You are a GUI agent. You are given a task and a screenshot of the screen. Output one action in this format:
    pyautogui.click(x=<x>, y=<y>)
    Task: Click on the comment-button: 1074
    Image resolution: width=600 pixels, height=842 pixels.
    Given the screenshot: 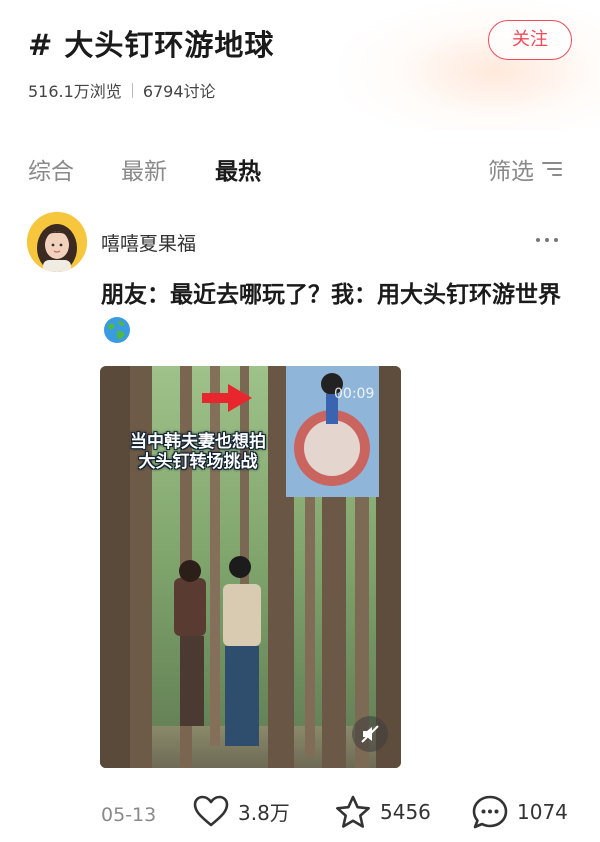 What is the action you would take?
    pyautogui.click(x=519, y=812)
    